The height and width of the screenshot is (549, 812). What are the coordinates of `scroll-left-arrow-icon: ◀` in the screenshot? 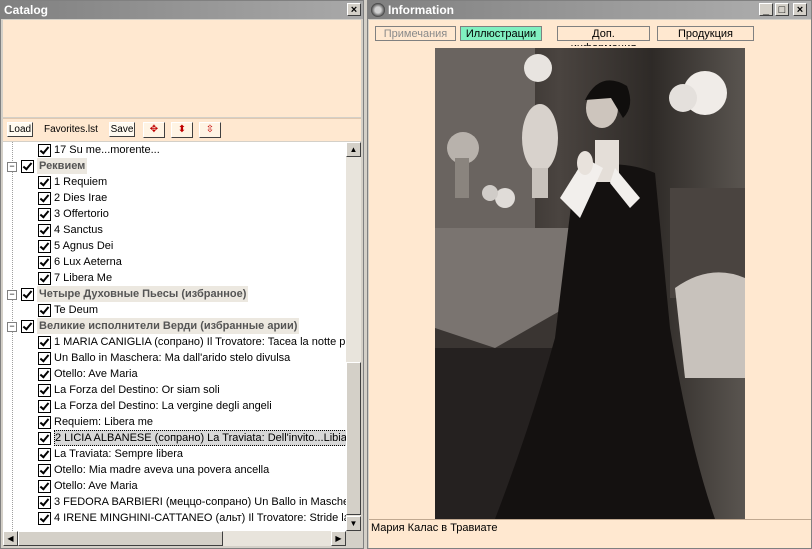 It's located at (10, 538).